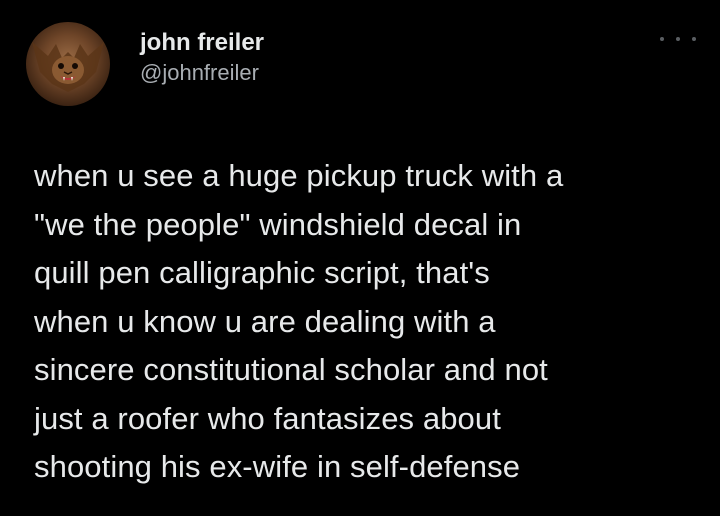 This screenshot has height=516, width=720. What do you see at coordinates (278, 224) in the screenshot?
I see `tweet-text-line: "we the people" windshield decal in` at bounding box center [278, 224].